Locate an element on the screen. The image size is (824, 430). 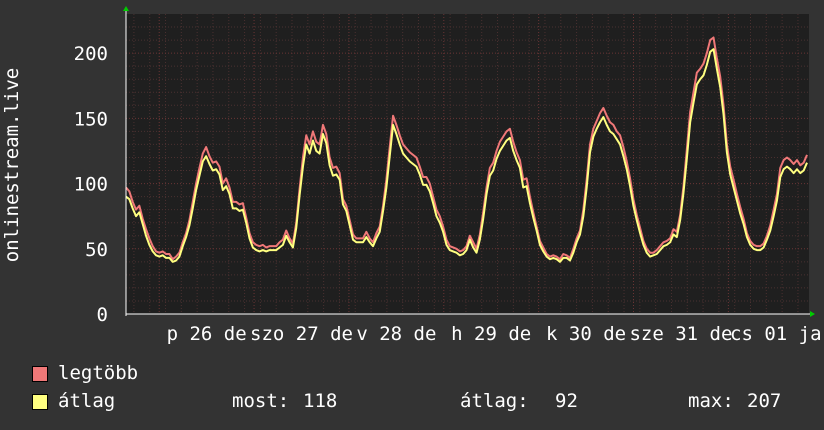
stat-most-value: 118 is located at coordinates (320, 401).